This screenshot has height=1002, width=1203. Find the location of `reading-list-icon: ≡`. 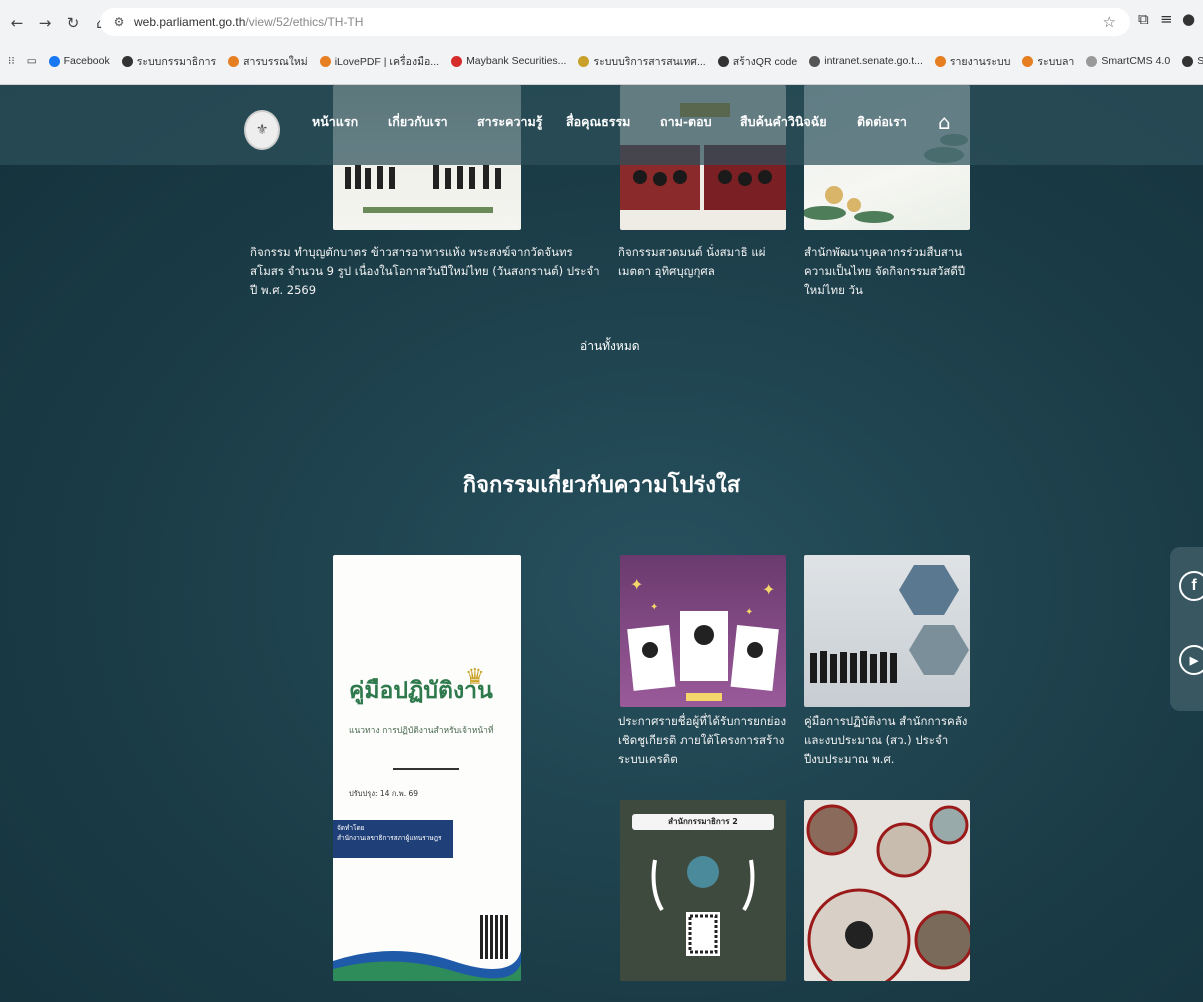

reading-list-icon: ≡ is located at coordinates (1166, 19).